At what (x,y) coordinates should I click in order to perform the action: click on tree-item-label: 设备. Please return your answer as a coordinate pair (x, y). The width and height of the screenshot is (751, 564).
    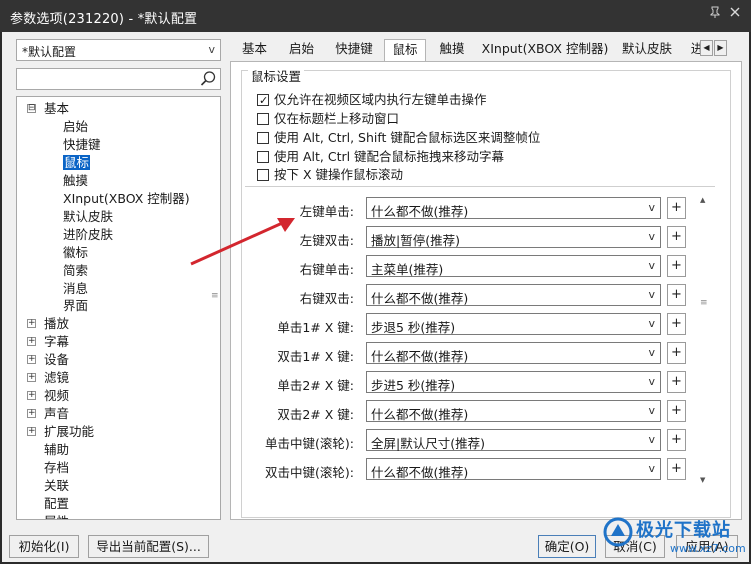
    Looking at the image, I should click on (57, 360).